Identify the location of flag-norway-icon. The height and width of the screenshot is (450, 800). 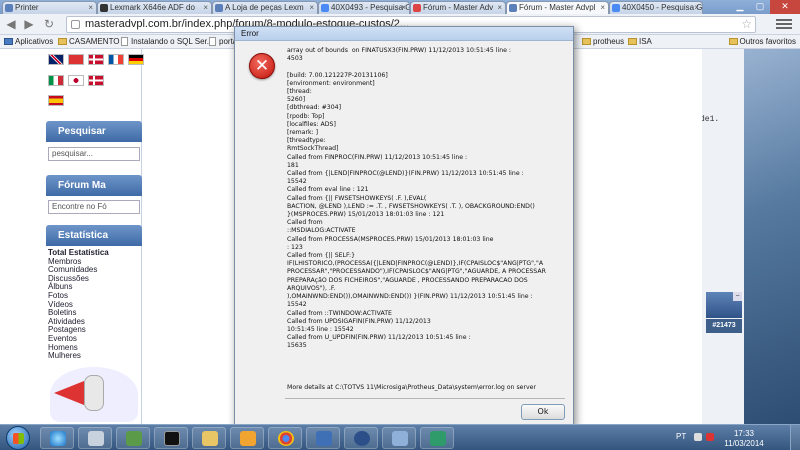
(96, 80).